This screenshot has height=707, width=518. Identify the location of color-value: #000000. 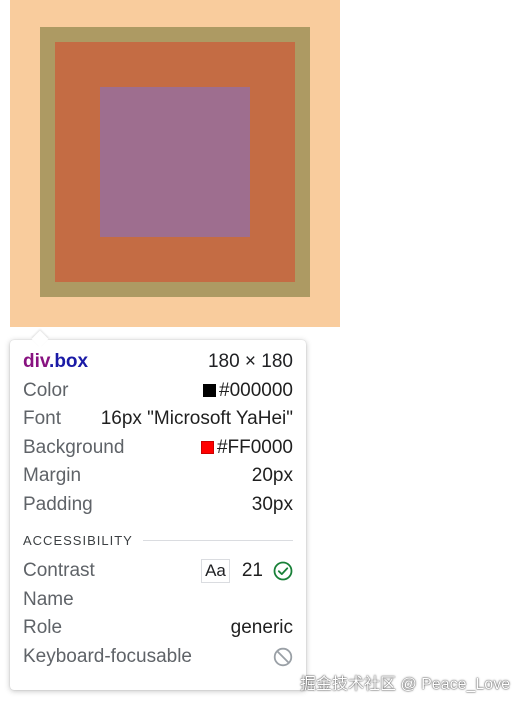
(256, 390).